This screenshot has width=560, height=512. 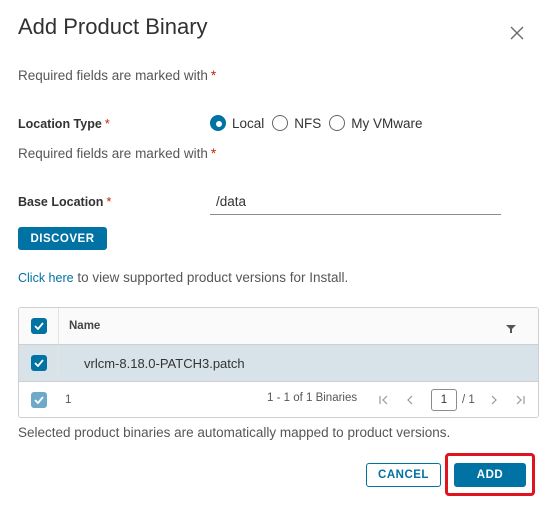 I want to click on row-checkbox, so click(x=38, y=363).